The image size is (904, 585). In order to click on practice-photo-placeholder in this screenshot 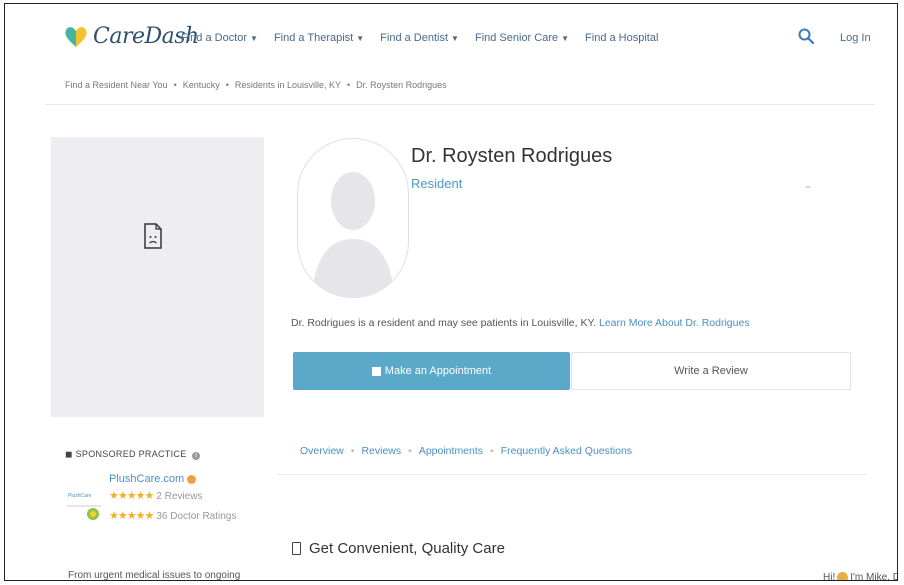, I will do `click(157, 277)`.